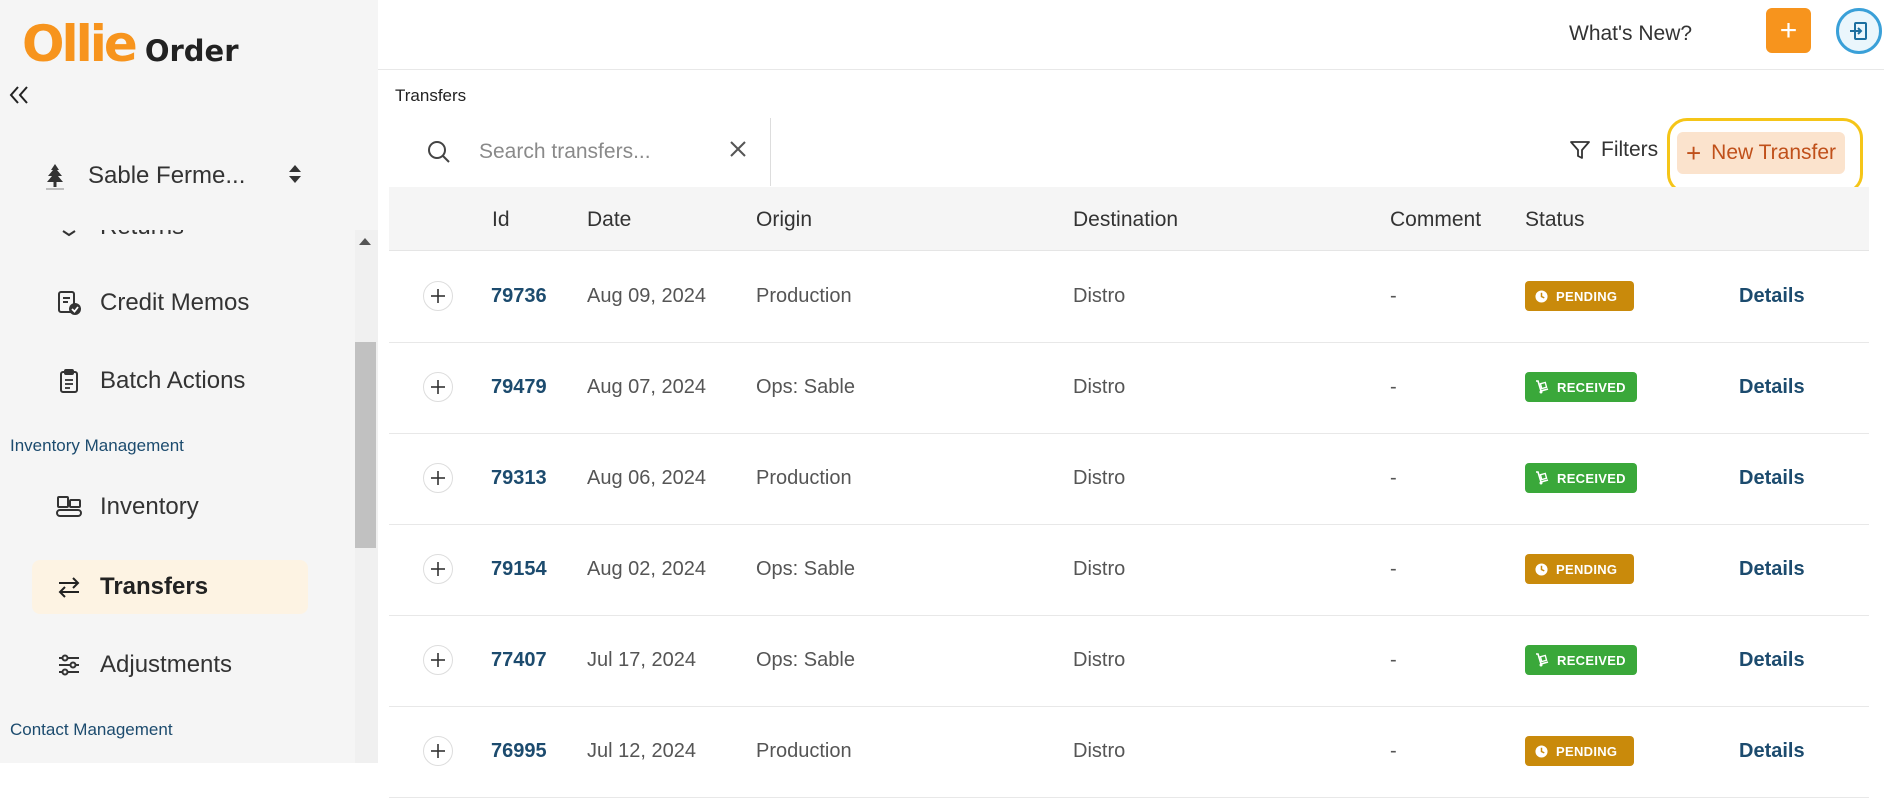 This screenshot has width=1884, height=798. Describe the element at coordinates (519, 751) in the screenshot. I see `transfer-id-link: 76995` at that location.